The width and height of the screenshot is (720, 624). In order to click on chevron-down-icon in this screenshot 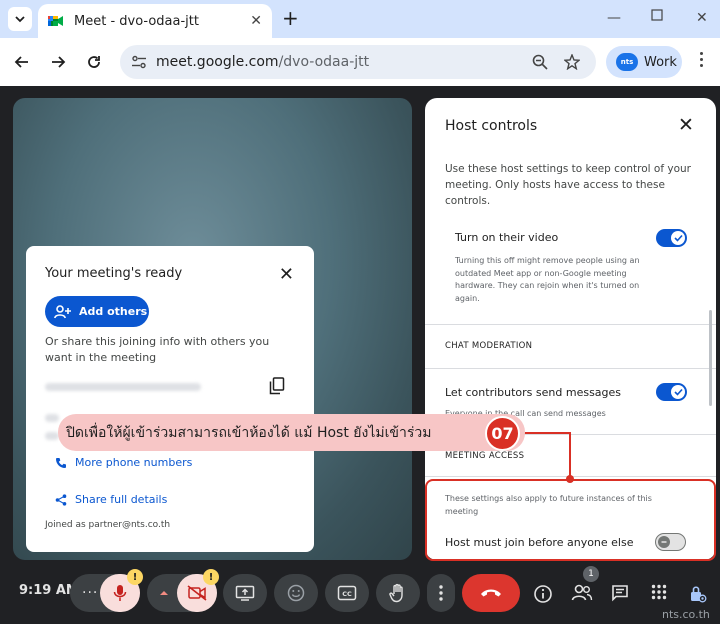, I will do `click(20, 19)`.